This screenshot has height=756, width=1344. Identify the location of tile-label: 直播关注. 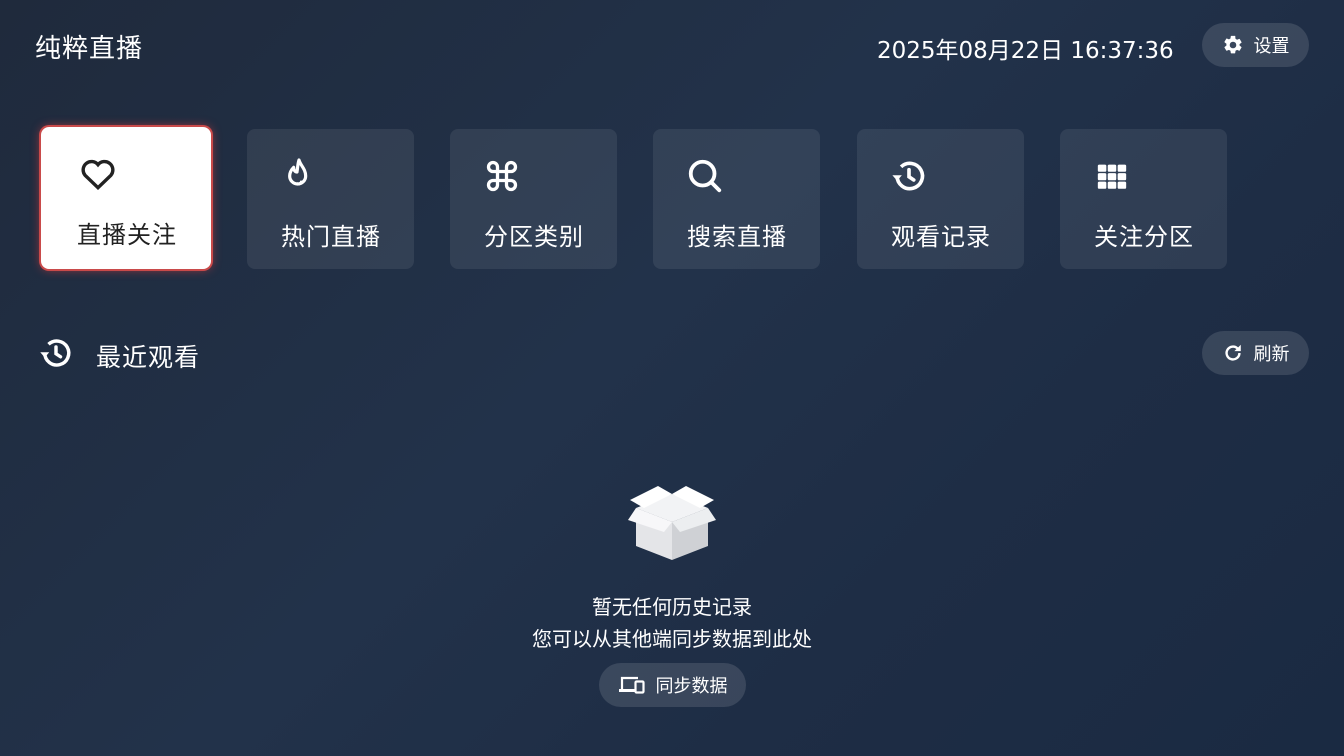
(127, 235).